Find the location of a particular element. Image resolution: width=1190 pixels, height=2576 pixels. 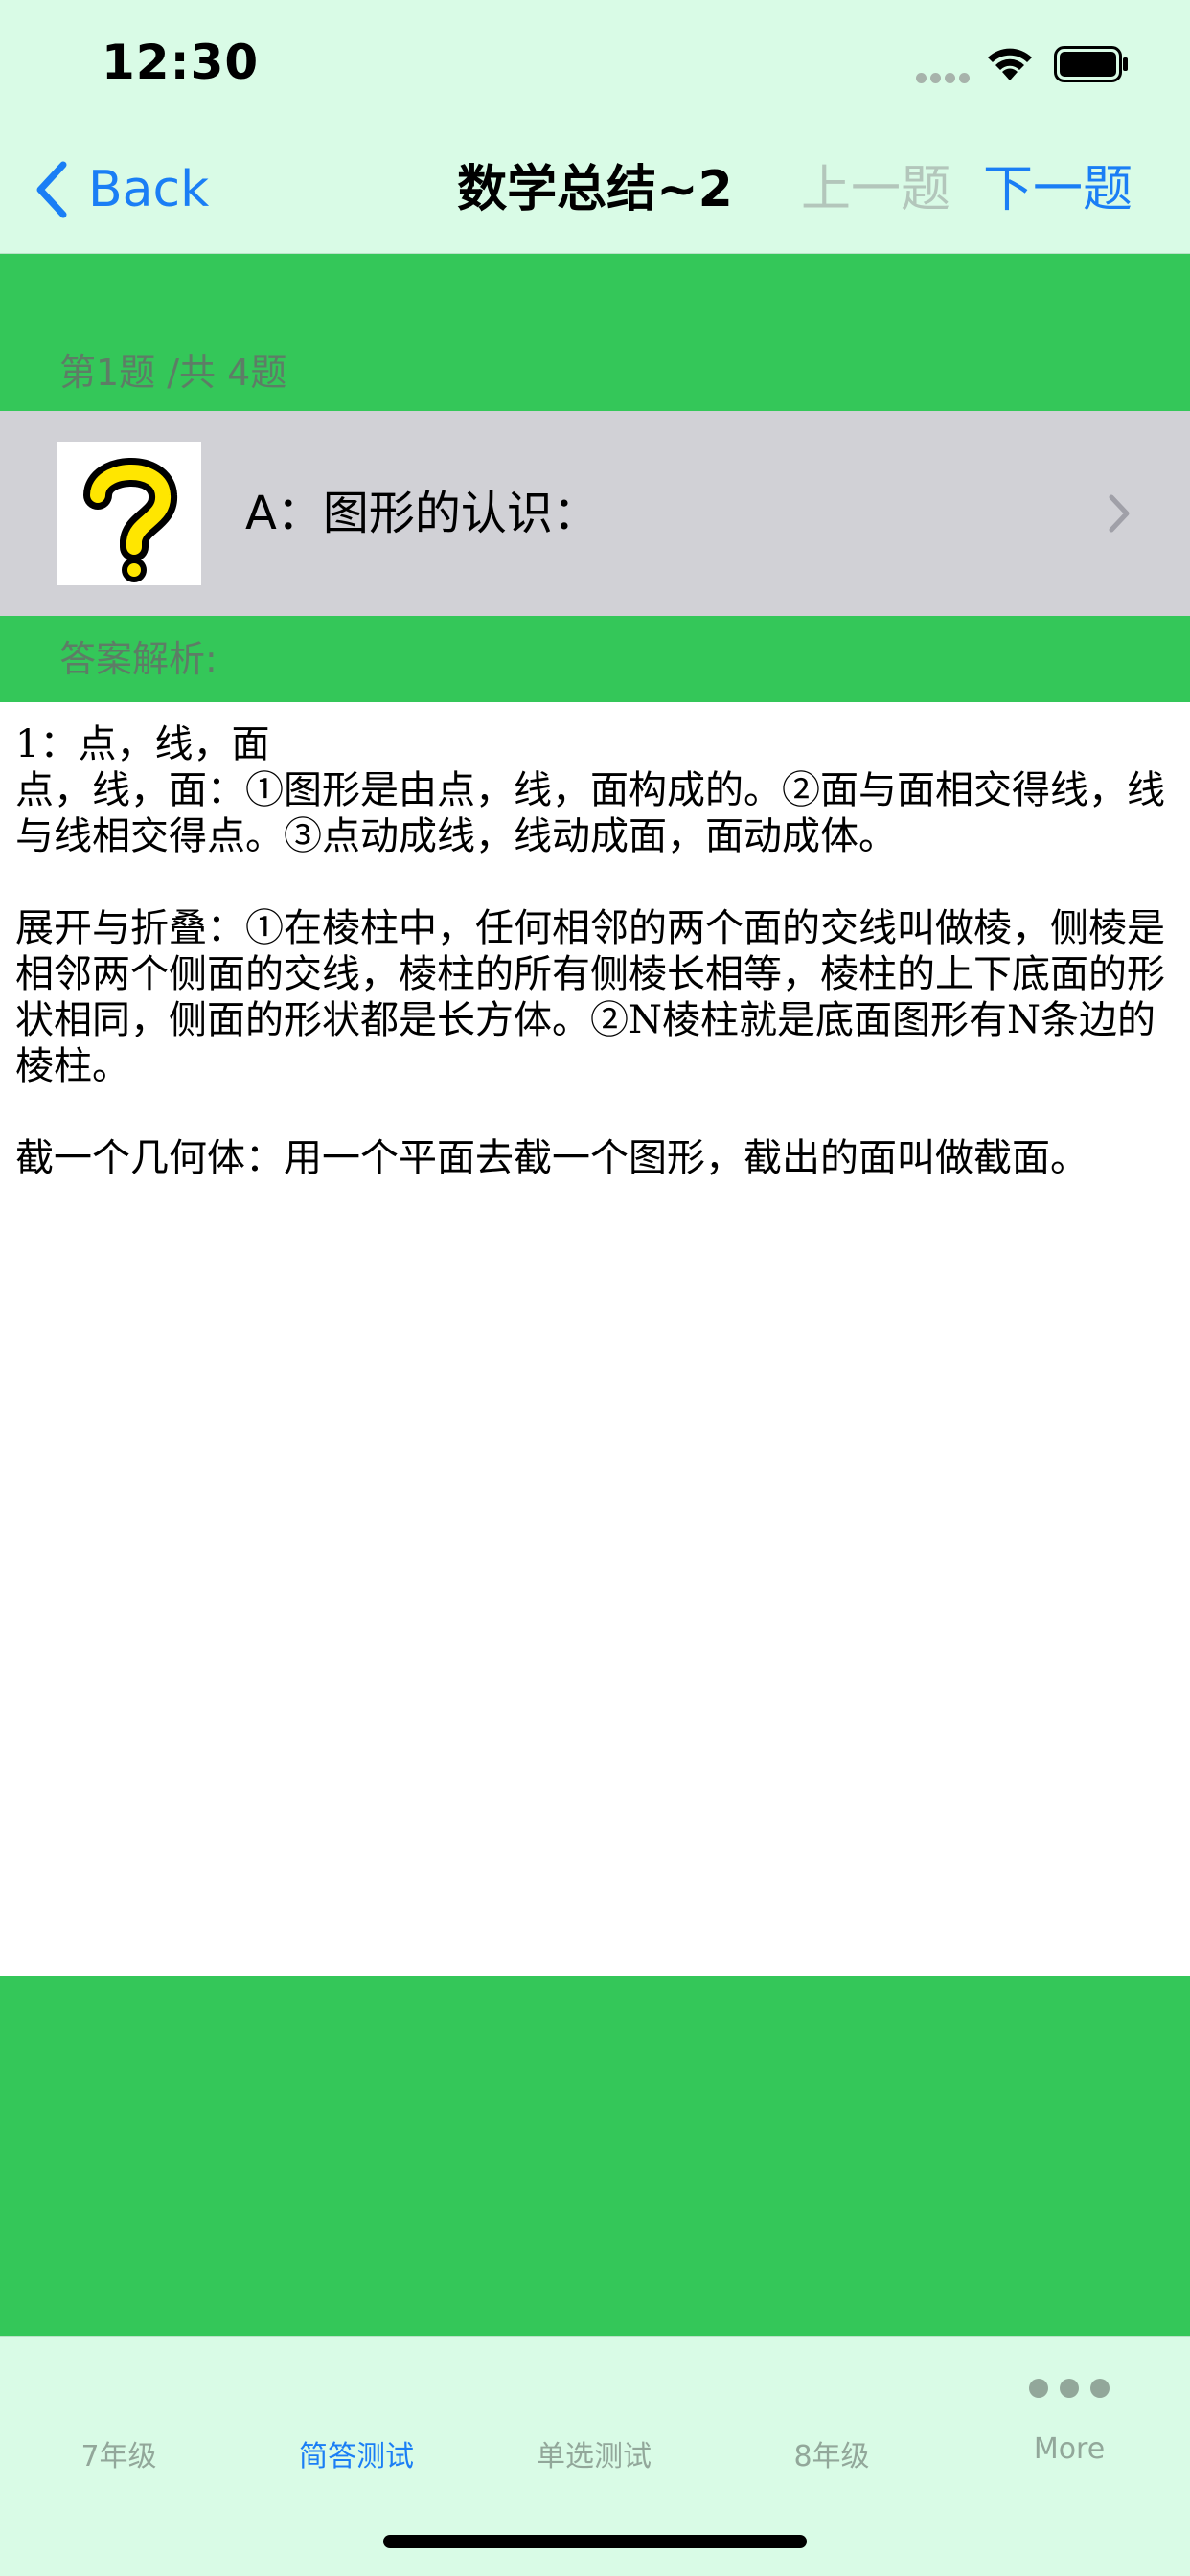

top-chrome: 12:30 Back 数学总结~2 上一题 下一题 is located at coordinates (595, 127).